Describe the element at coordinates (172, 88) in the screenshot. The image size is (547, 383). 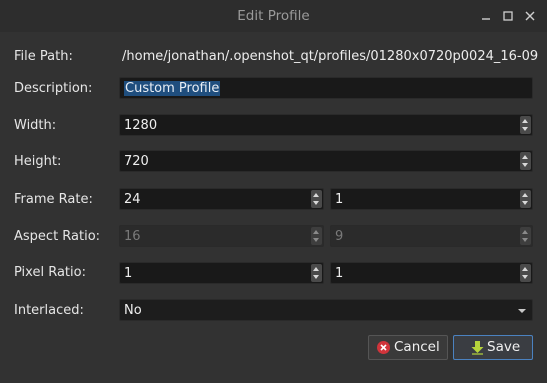
I see `description-value: Custom Profile` at that location.